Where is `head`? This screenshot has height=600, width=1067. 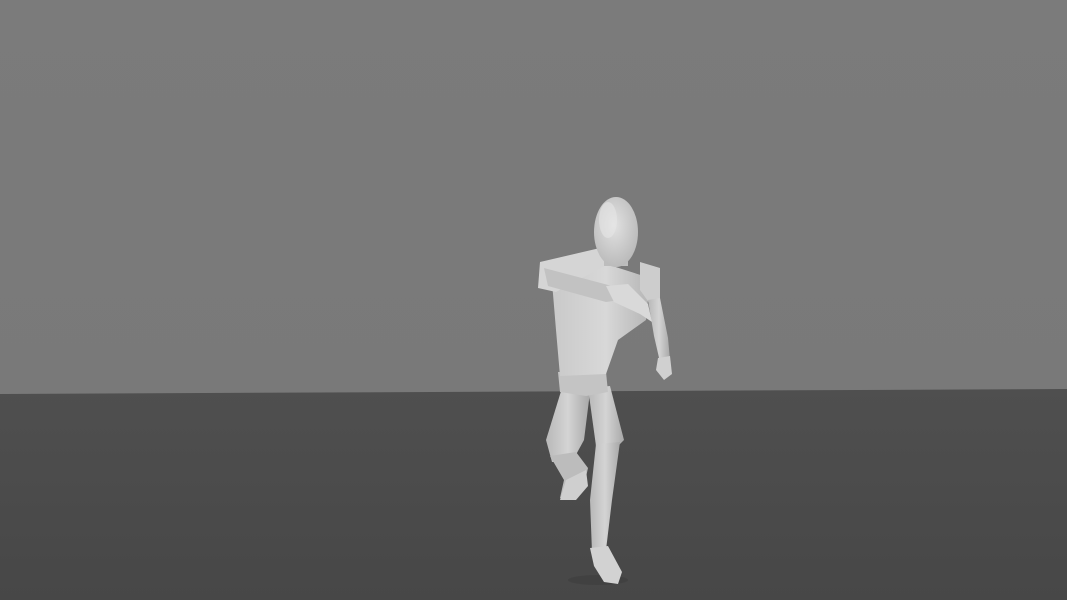
head is located at coordinates (616, 232).